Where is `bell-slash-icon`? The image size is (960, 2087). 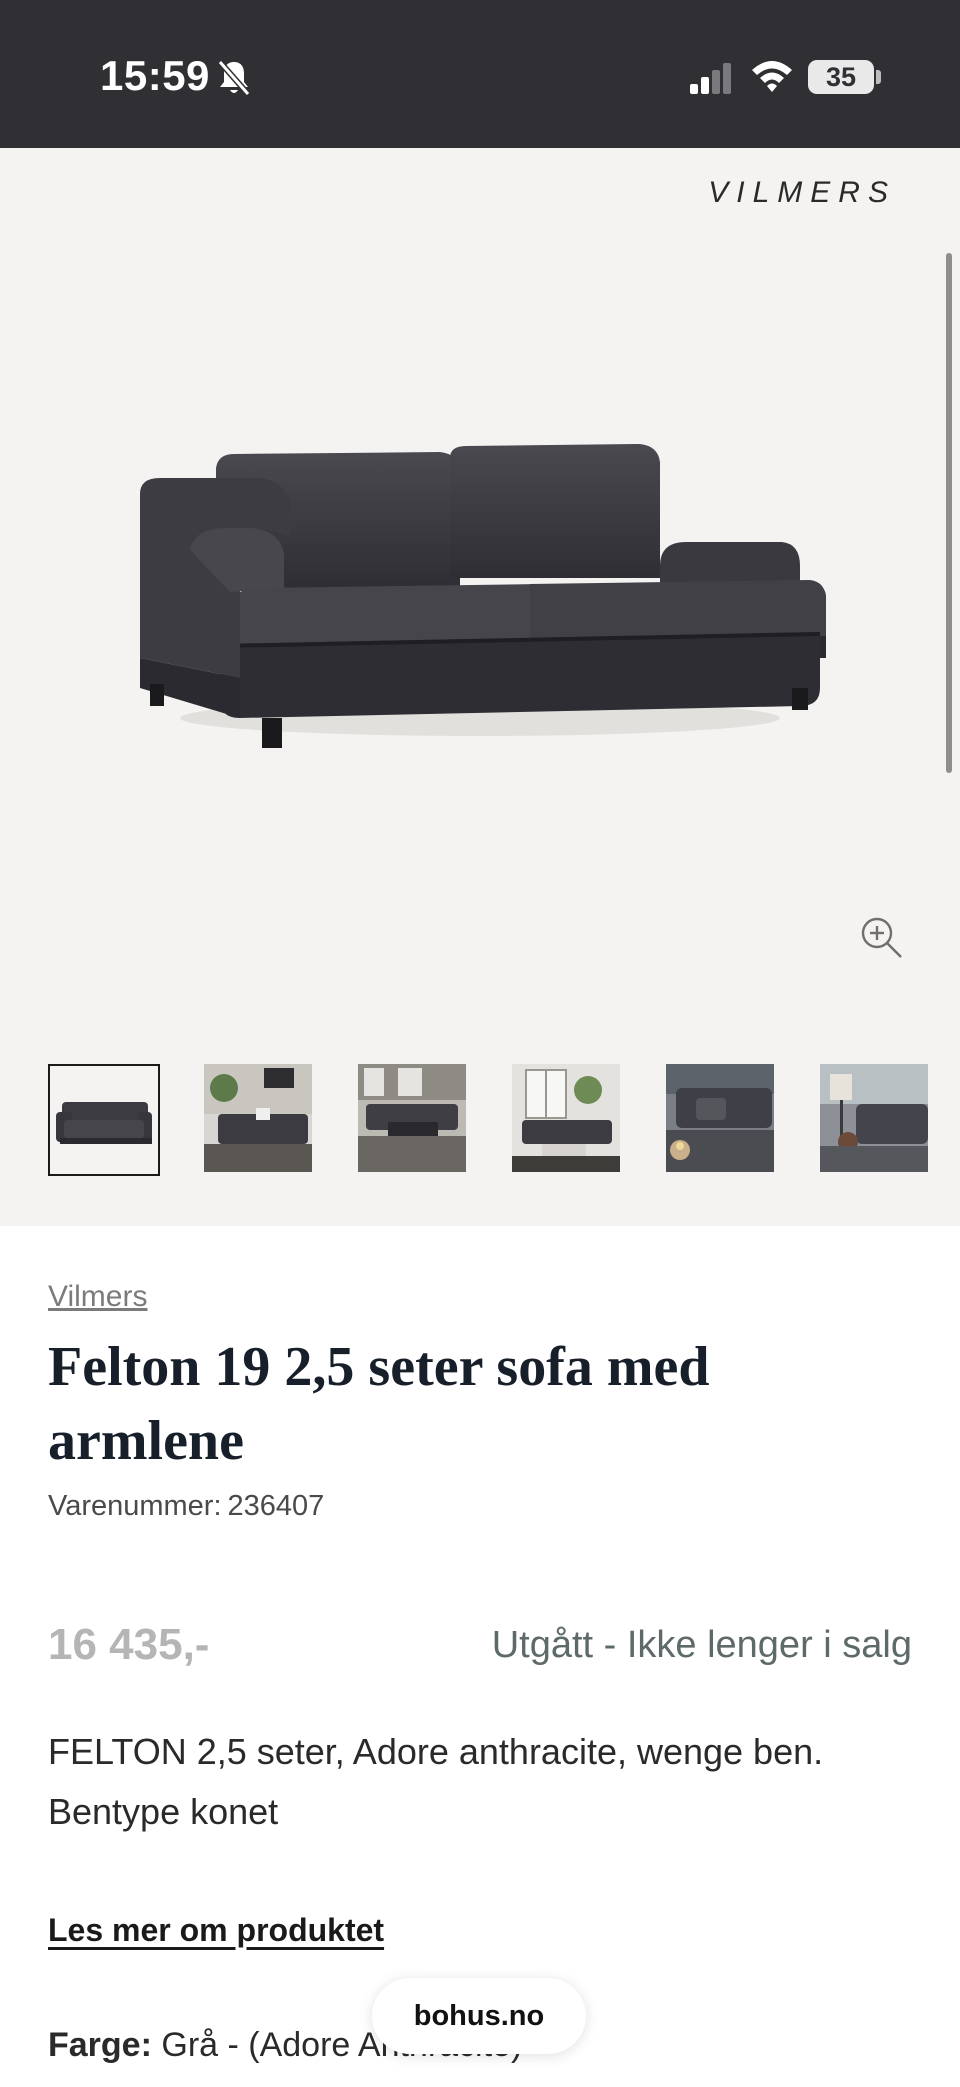 bell-slash-icon is located at coordinates (234, 78).